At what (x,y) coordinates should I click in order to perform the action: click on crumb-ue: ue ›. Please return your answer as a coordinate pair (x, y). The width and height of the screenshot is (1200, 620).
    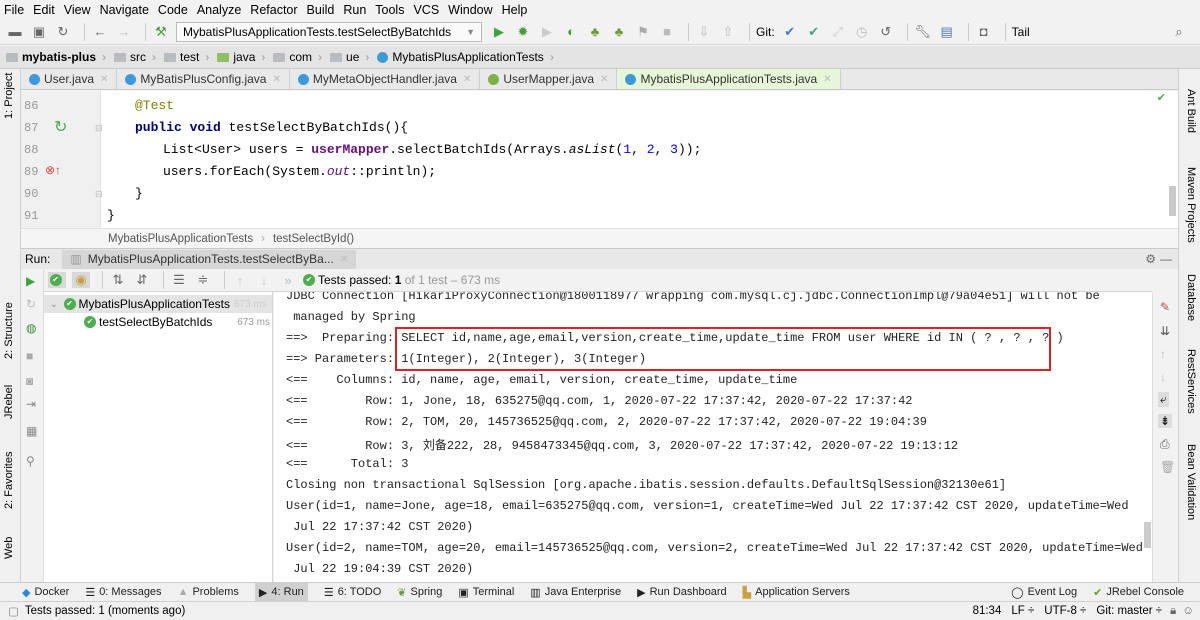
    Looking at the image, I should click on (349, 57).